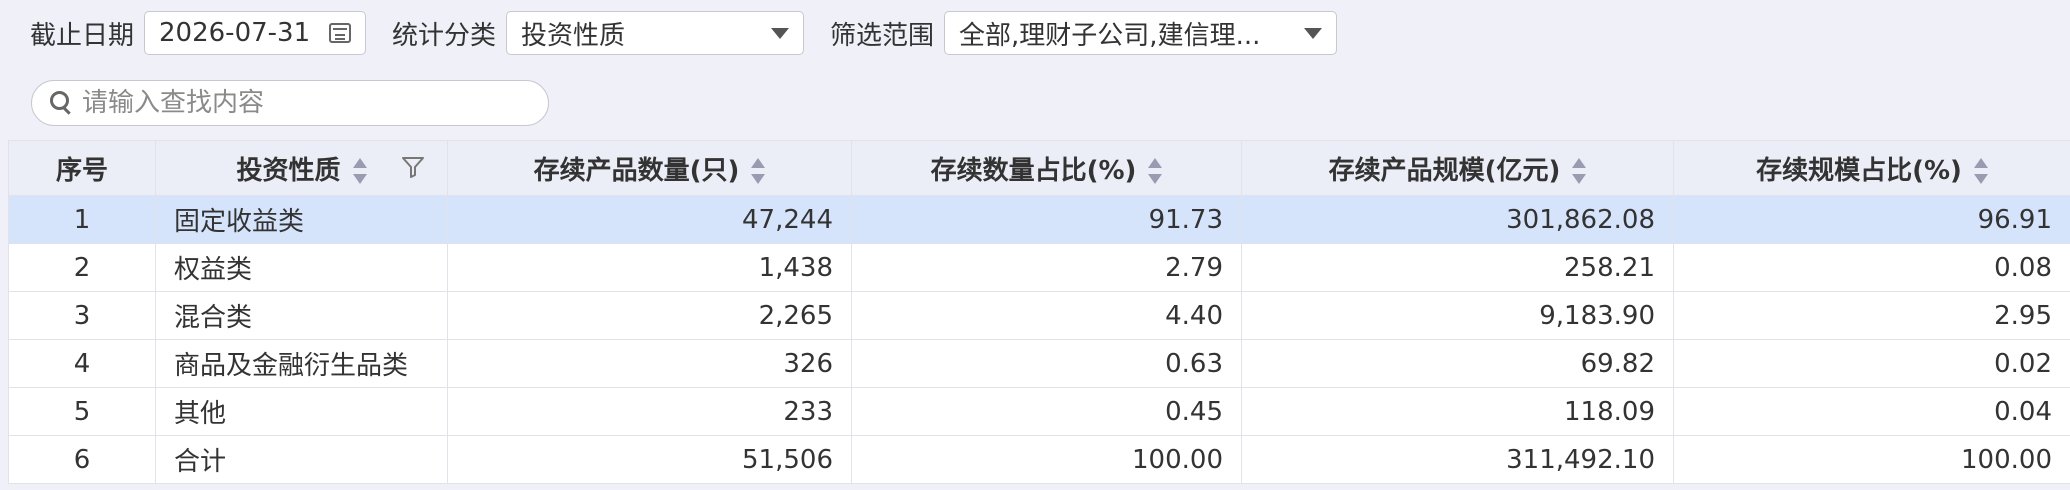 This screenshot has width=2070, height=490. I want to click on date-value: 2026-07-31, so click(235, 33).